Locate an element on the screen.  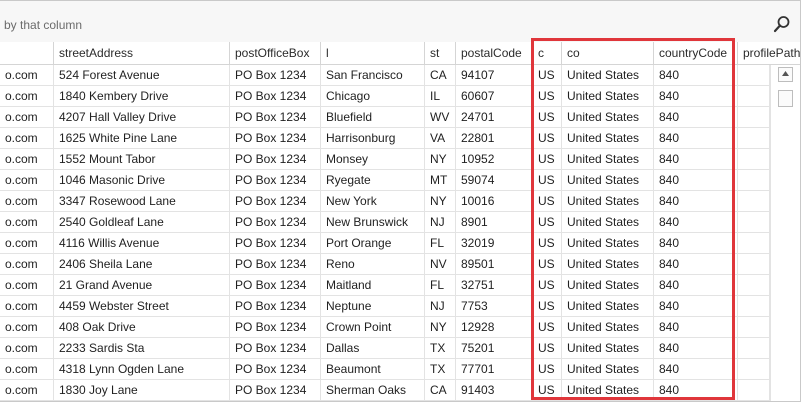
cell-postalcode: 10016 is located at coordinates (494, 201).